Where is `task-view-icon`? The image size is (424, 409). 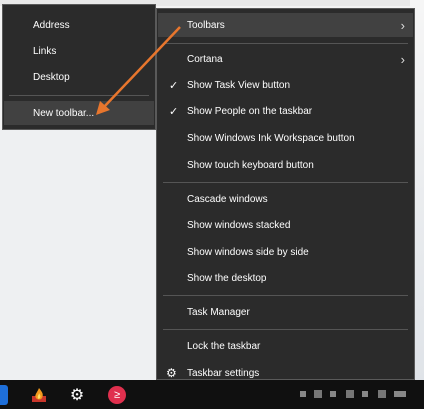 task-view-icon is located at coordinates (4, 395).